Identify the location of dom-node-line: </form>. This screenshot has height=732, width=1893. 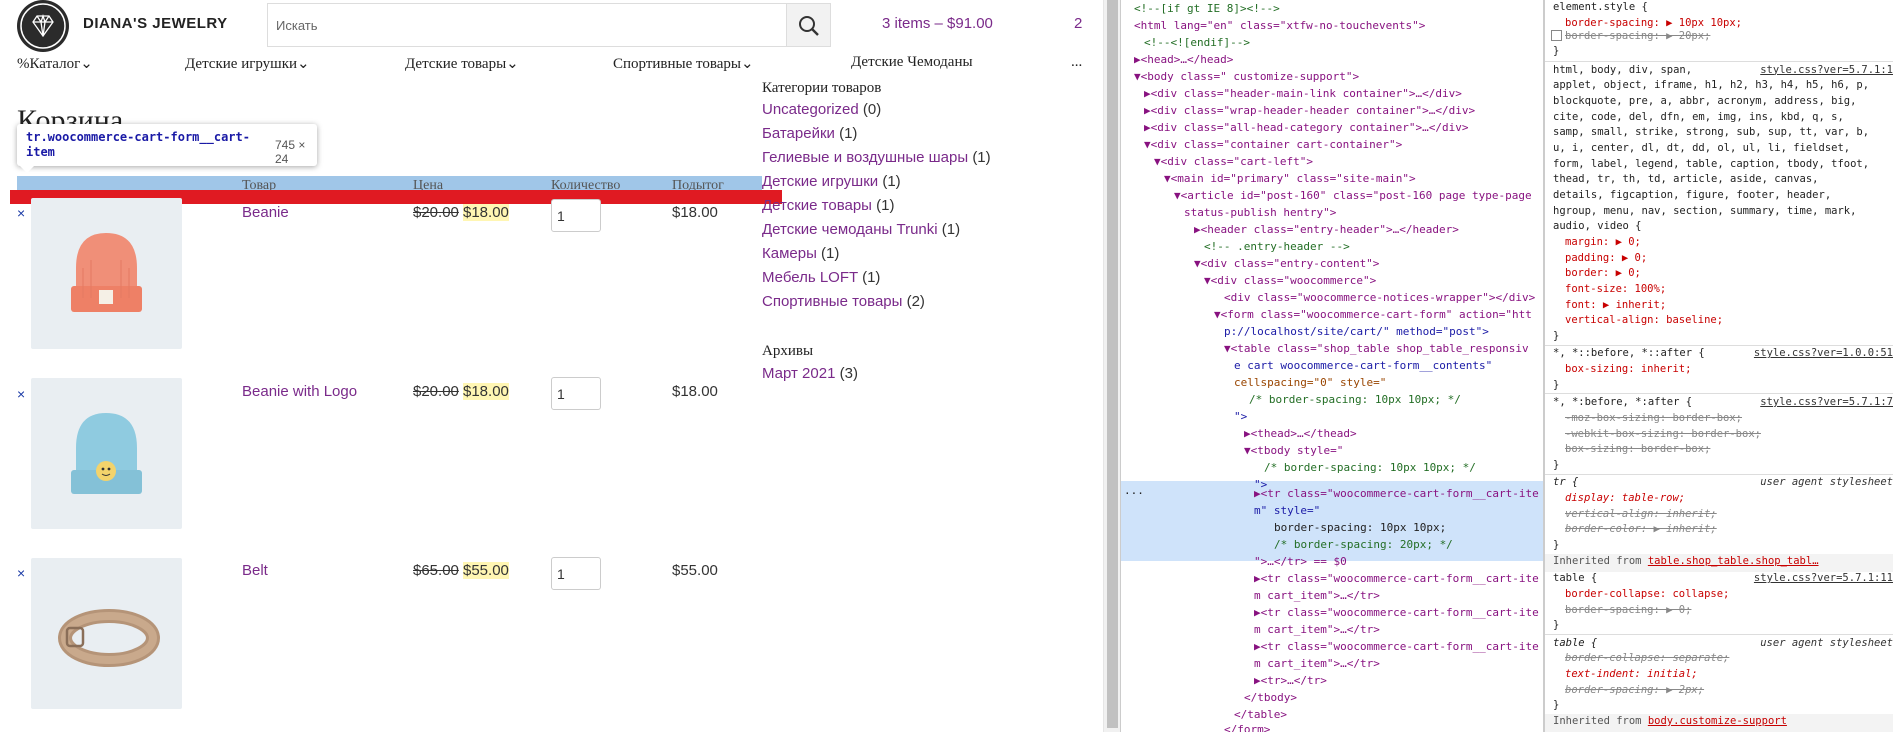
(1247, 726).